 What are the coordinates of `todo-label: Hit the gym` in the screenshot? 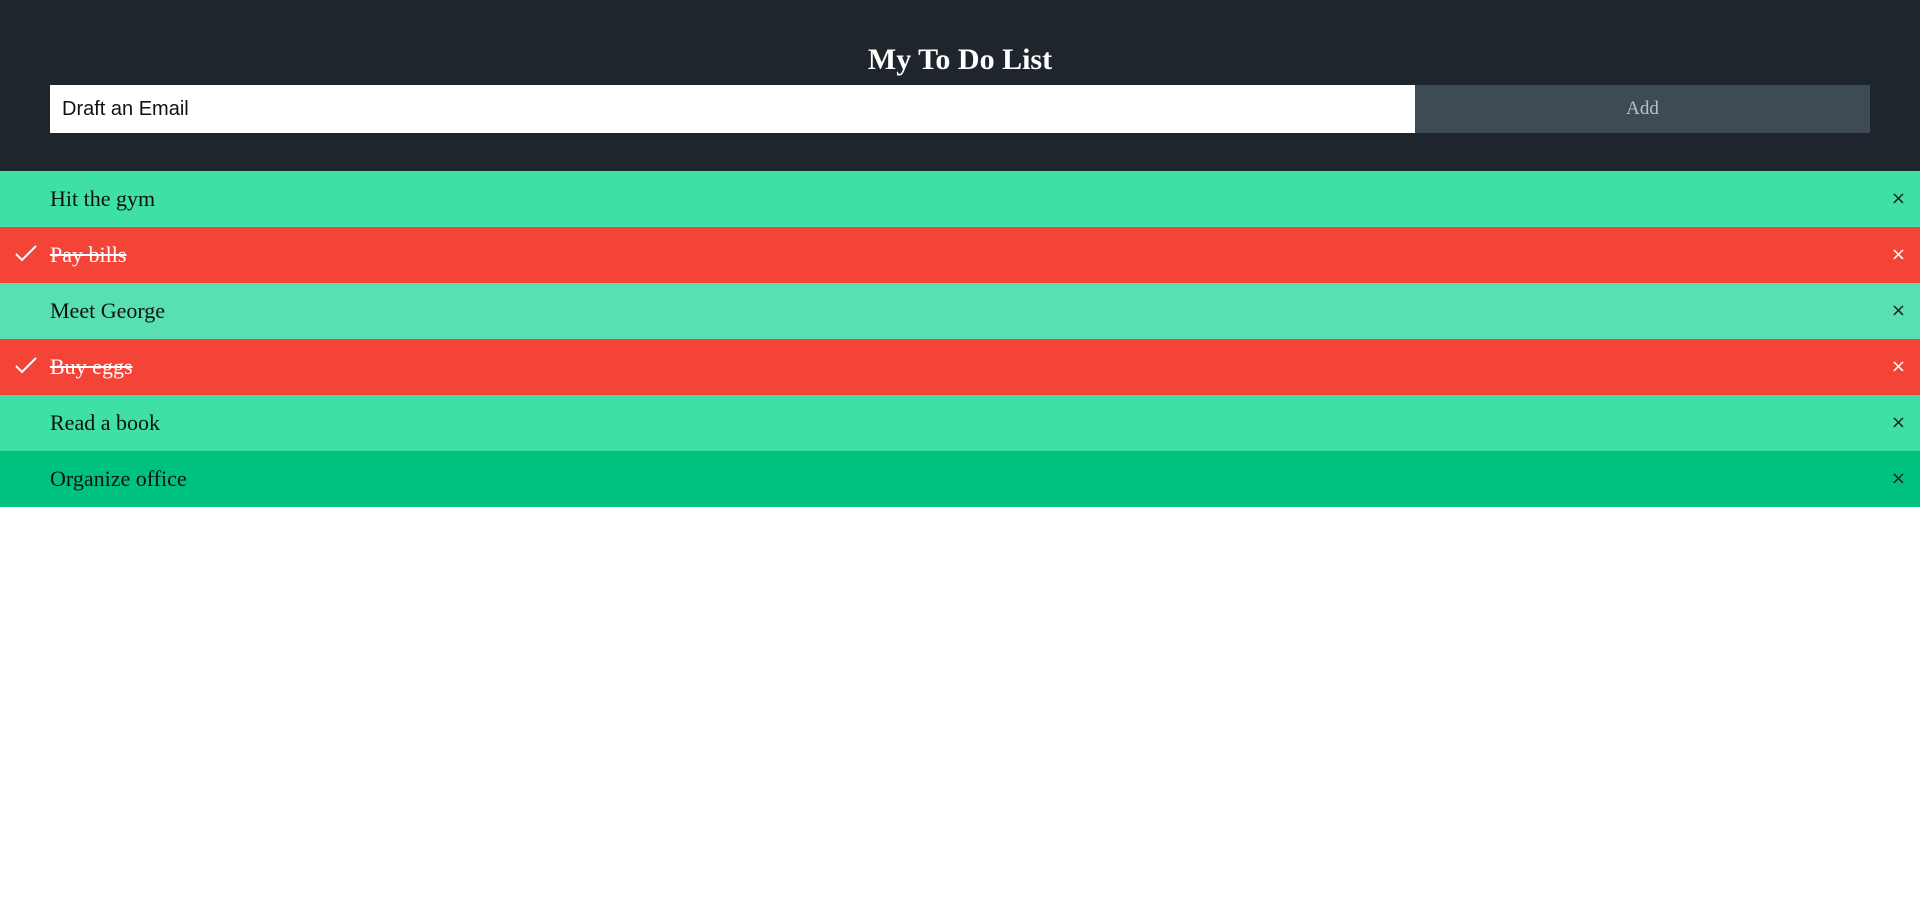 It's located at (103, 198).